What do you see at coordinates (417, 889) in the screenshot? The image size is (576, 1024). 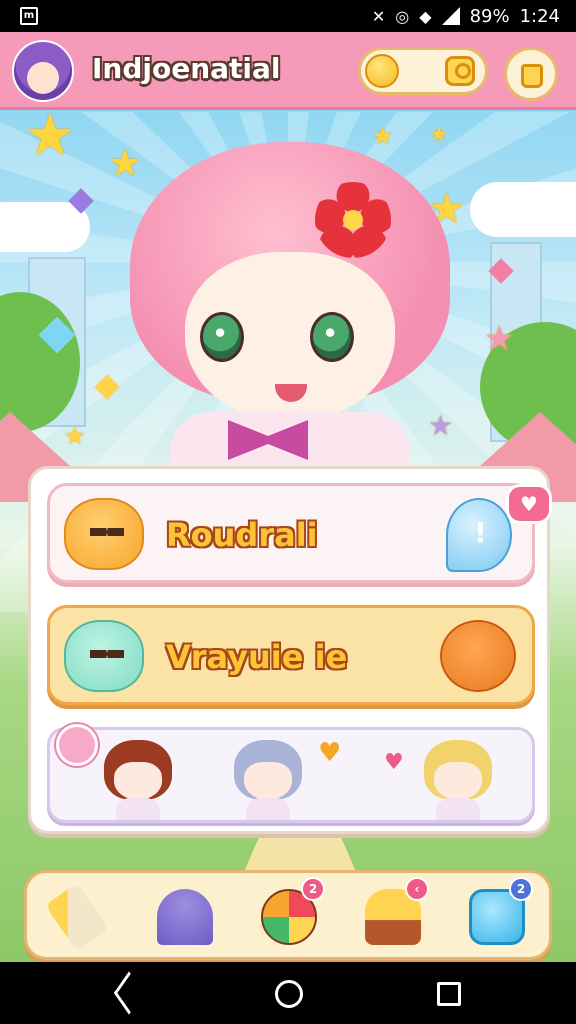 I see `notification-badge: ‹` at bounding box center [417, 889].